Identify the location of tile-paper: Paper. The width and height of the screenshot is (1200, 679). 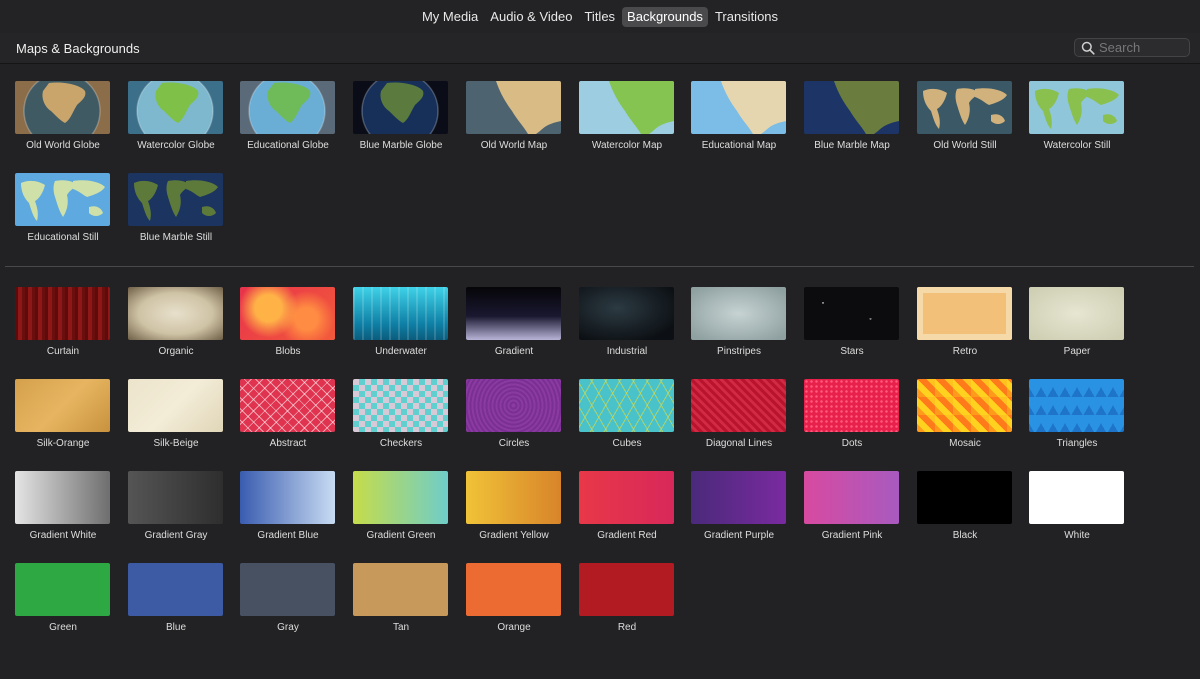
(1077, 322).